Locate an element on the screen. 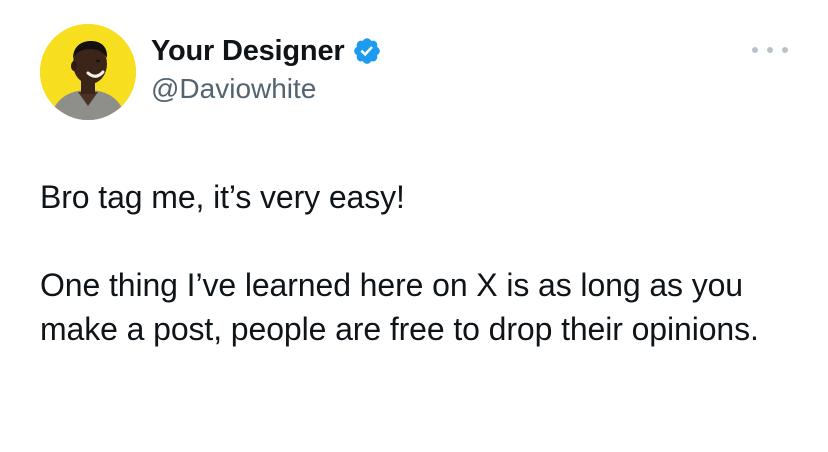  author-handle: @Daviowhite is located at coordinates (266, 89).